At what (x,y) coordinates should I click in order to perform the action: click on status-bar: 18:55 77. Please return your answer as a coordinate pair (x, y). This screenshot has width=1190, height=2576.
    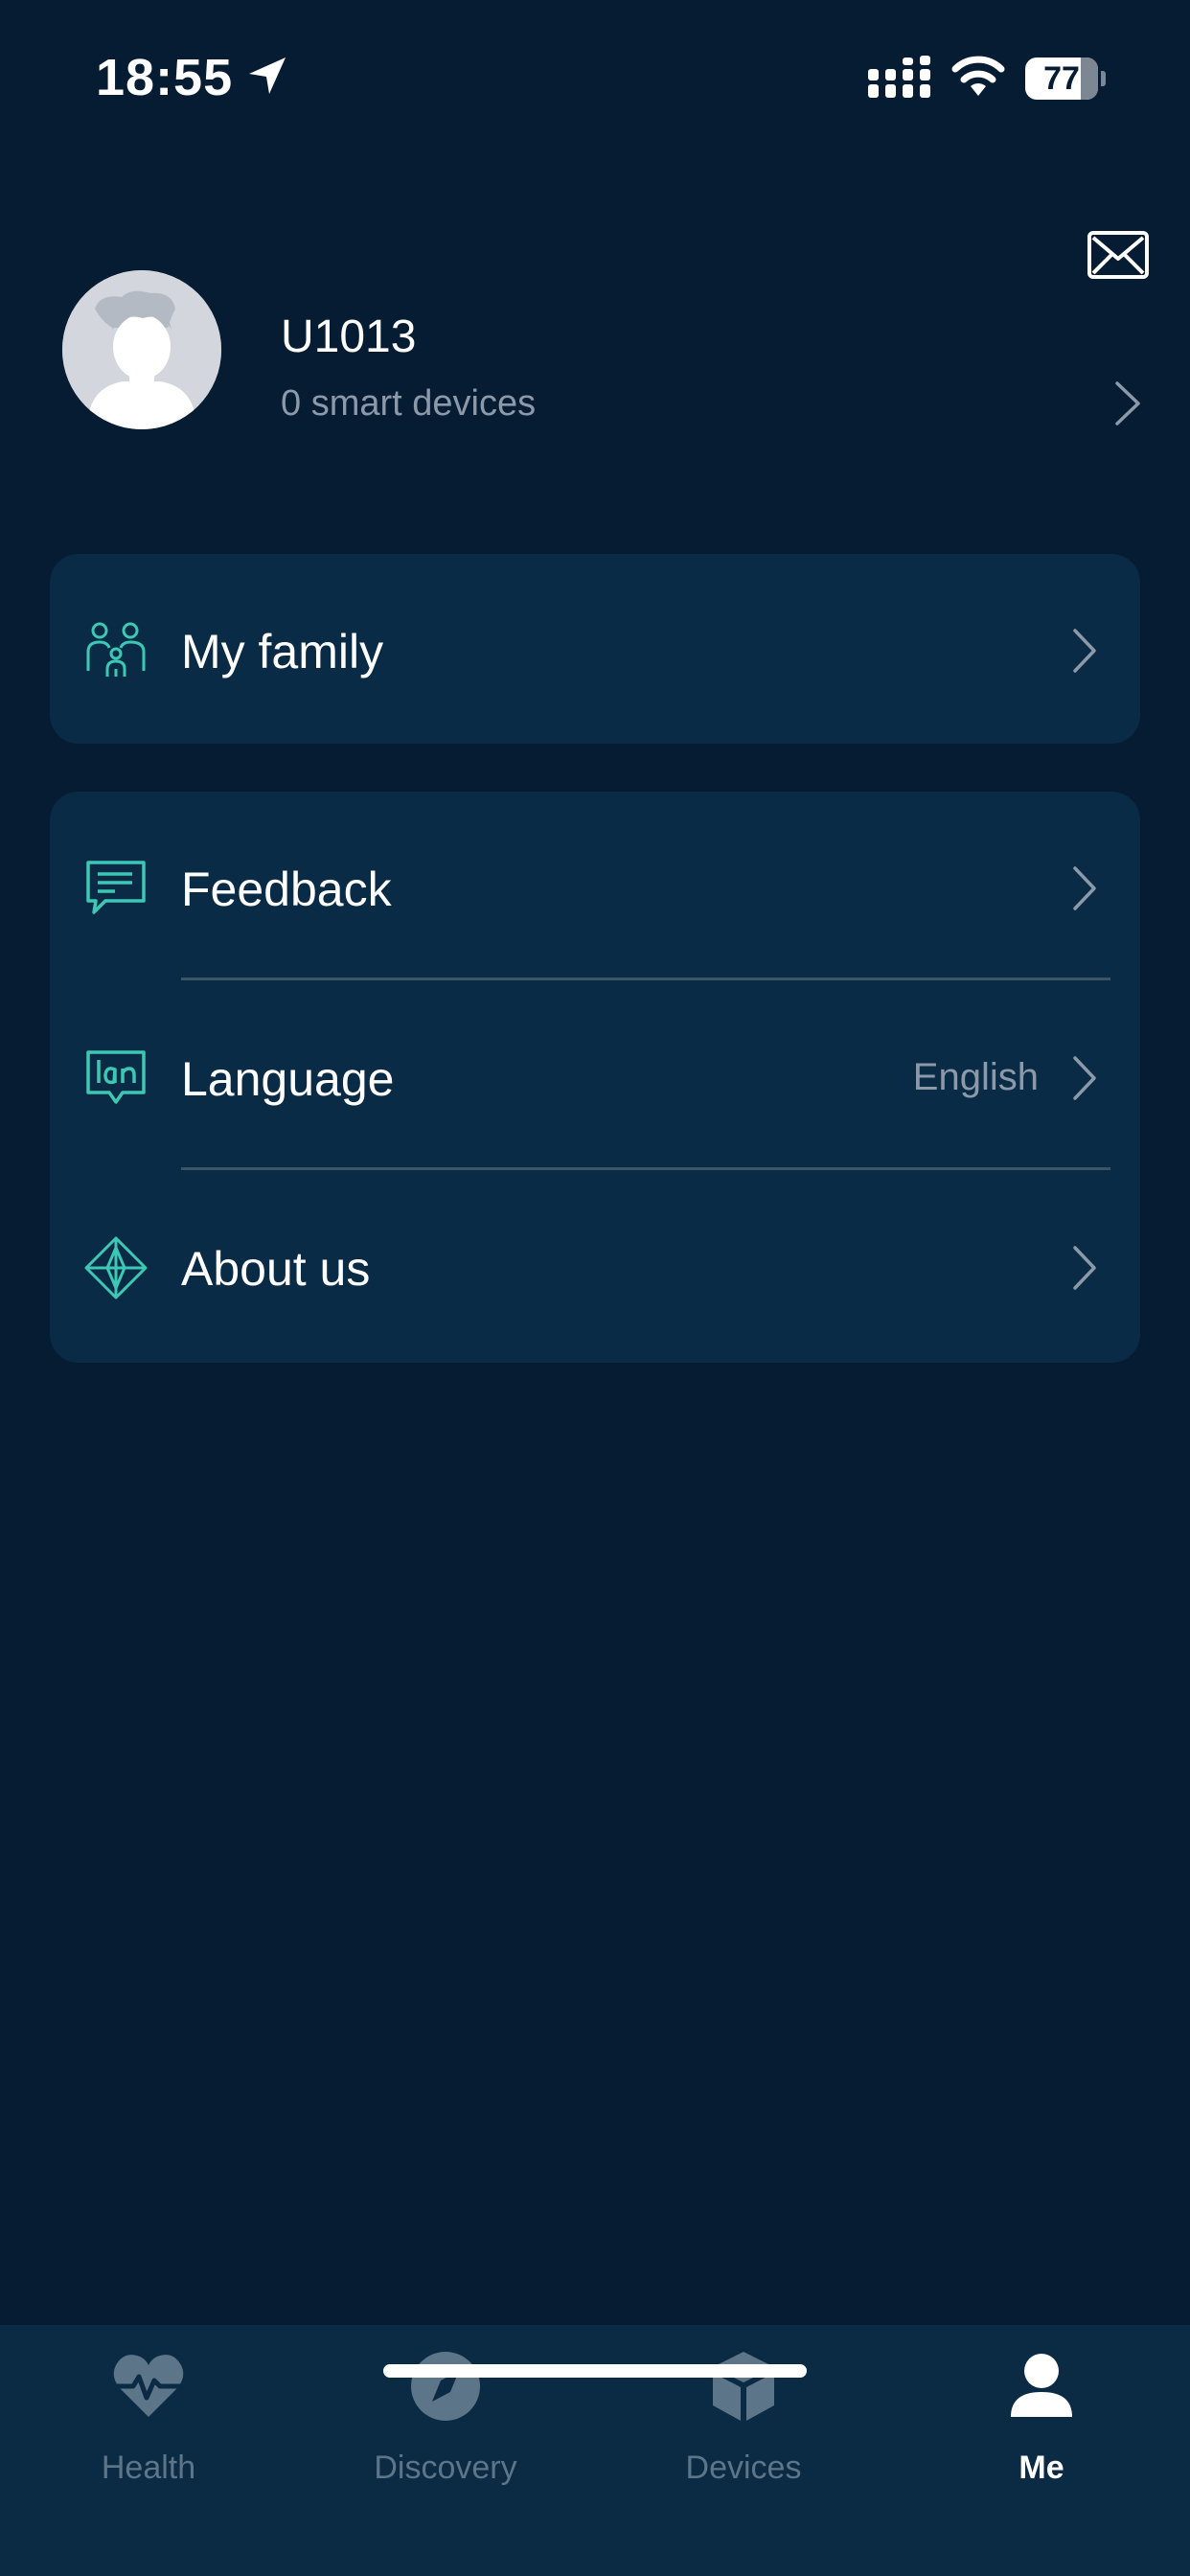
    Looking at the image, I should click on (595, 76).